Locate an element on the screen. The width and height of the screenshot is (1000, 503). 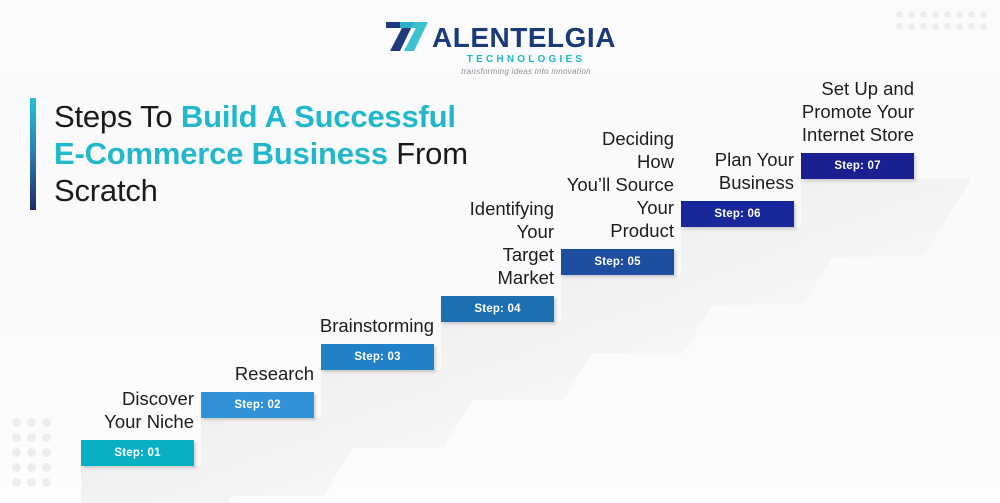
step-item-1: Discover Your Niche Step: 01 is located at coordinates (166, 445).